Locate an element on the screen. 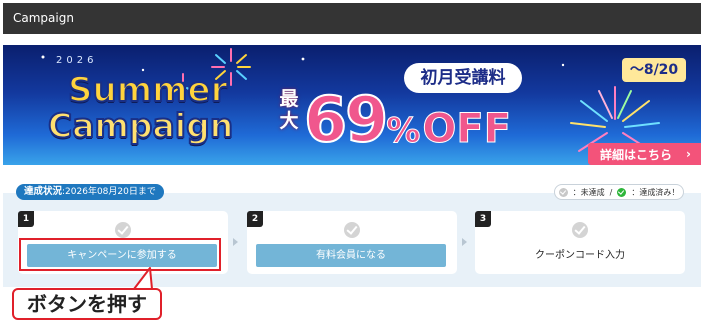  step-number: 3 is located at coordinates (483, 219).